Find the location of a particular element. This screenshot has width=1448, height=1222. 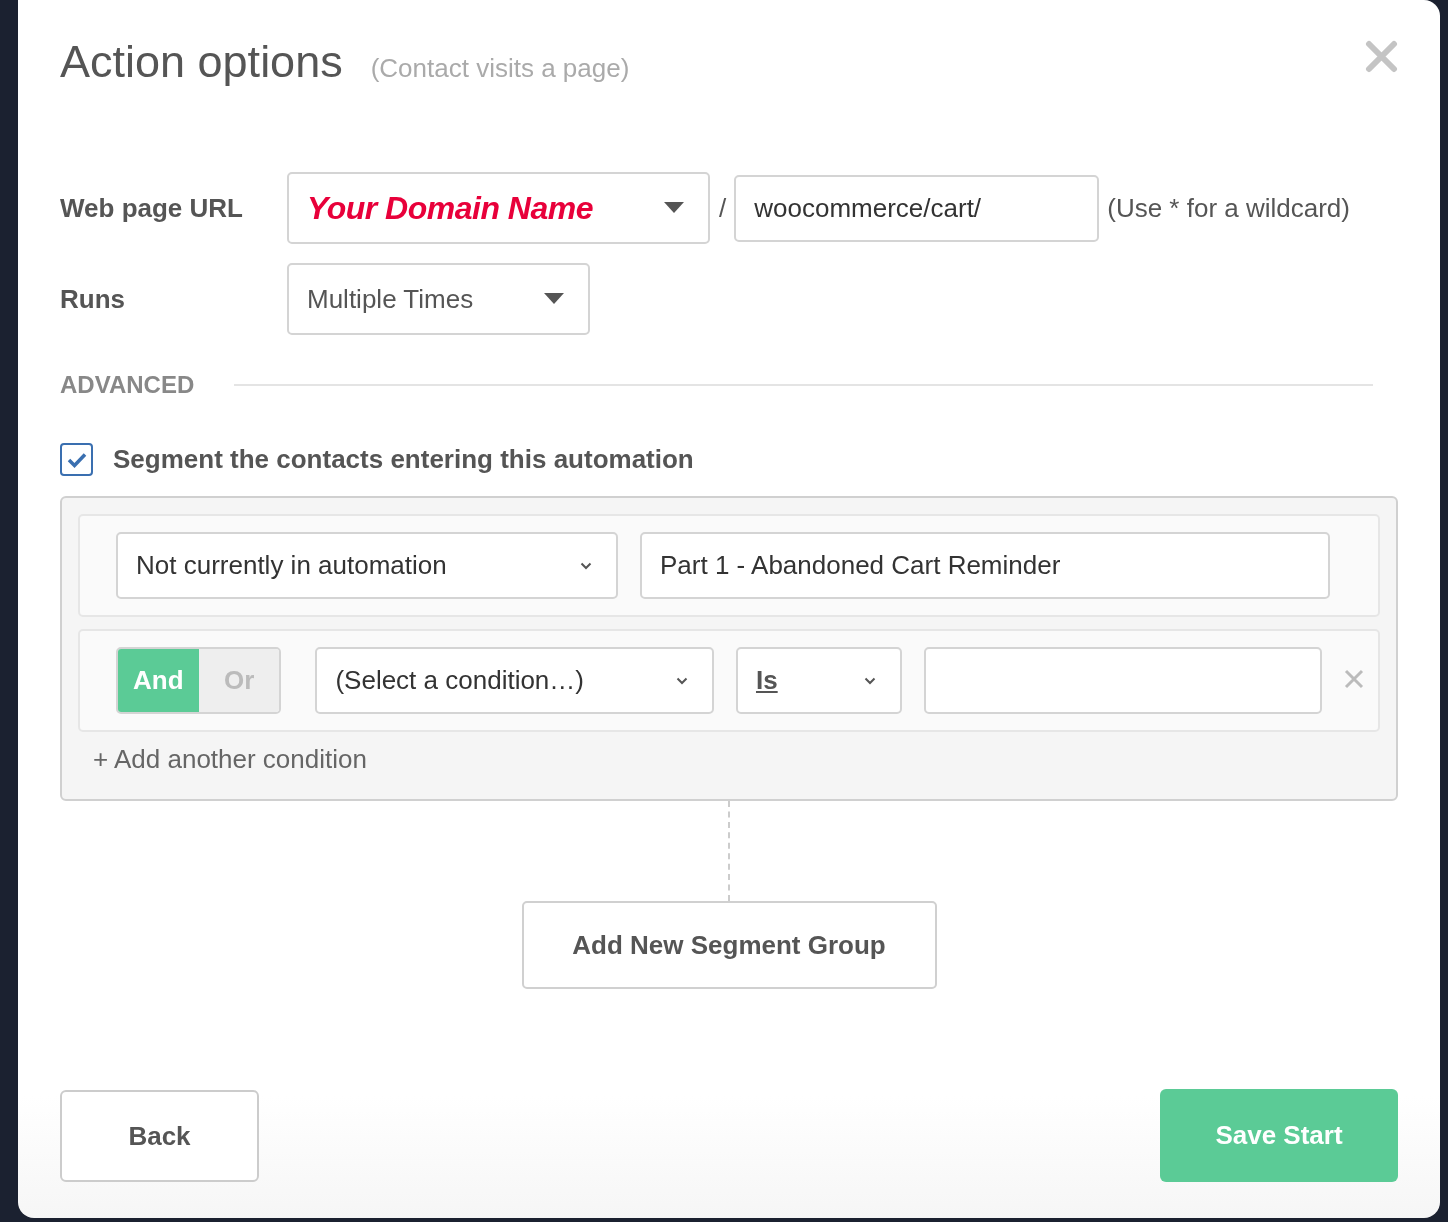

check-icon is located at coordinates (76, 459).